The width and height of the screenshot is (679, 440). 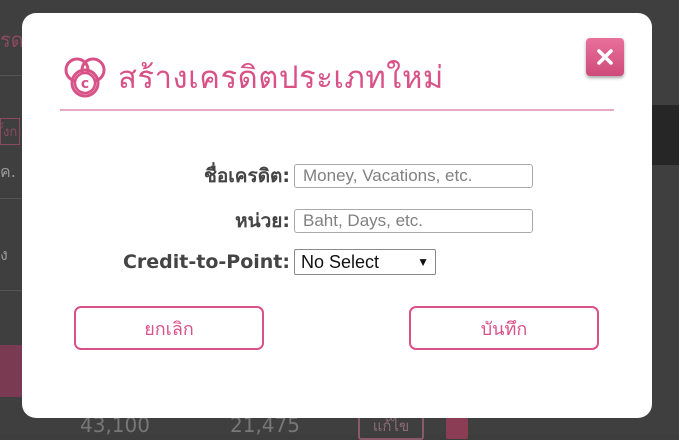 I want to click on dialog-header: c สร้างเครดิตประเภทใหม่, so click(x=252, y=78).